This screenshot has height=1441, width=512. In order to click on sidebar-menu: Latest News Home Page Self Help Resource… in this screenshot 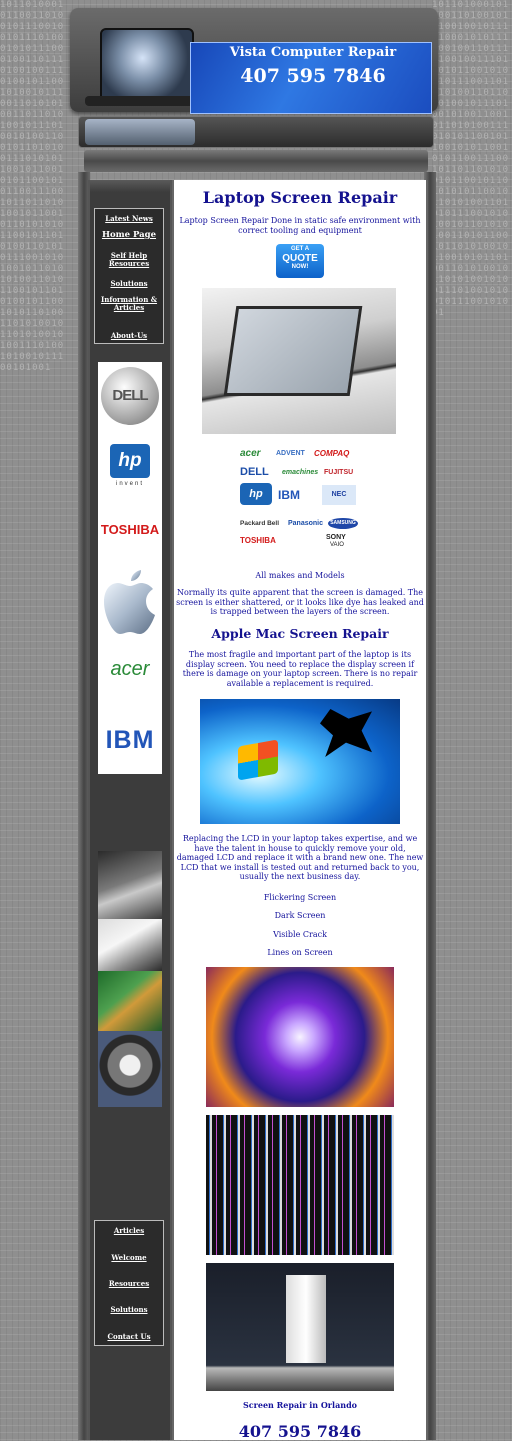, I will do `click(129, 276)`.